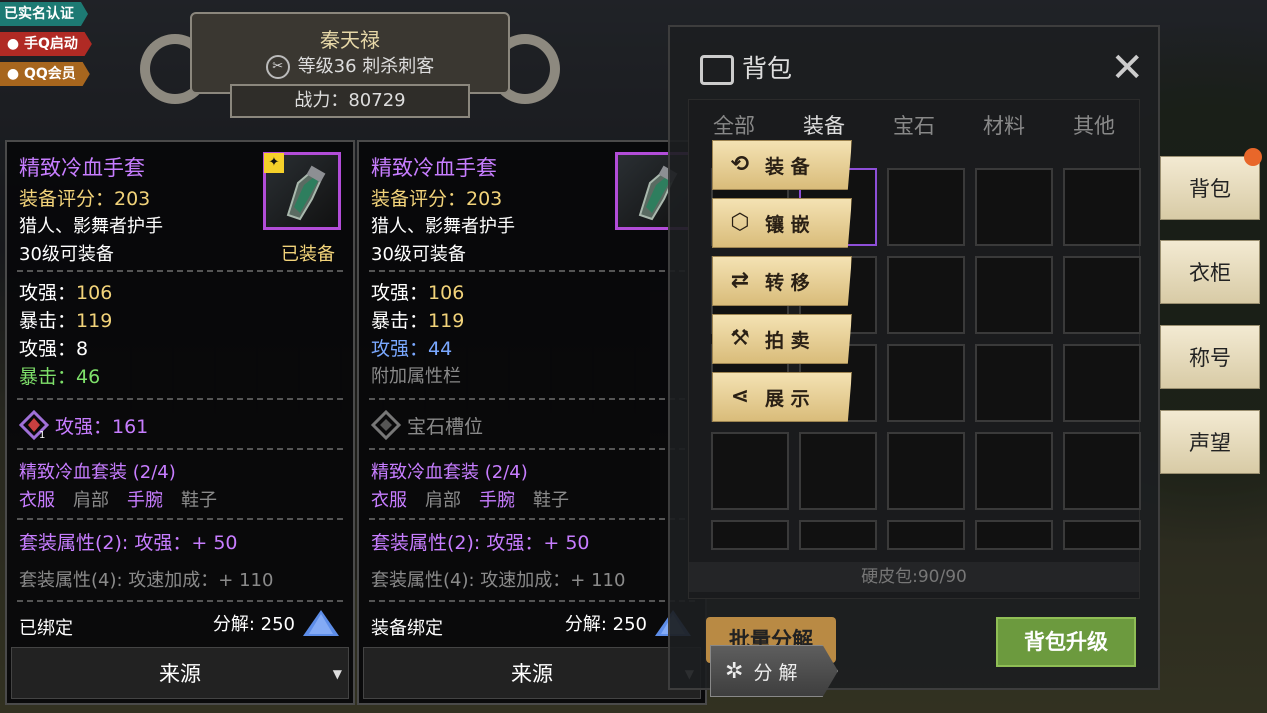 The height and width of the screenshot is (713, 1267). What do you see at coordinates (1210, 188) in the screenshot?
I see `side-tab-bag: 背包` at bounding box center [1210, 188].